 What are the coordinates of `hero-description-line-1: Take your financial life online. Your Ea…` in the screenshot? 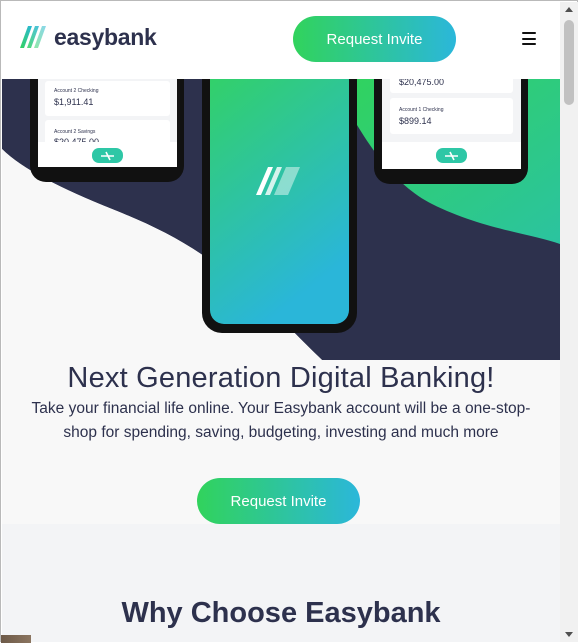 It's located at (281, 408).